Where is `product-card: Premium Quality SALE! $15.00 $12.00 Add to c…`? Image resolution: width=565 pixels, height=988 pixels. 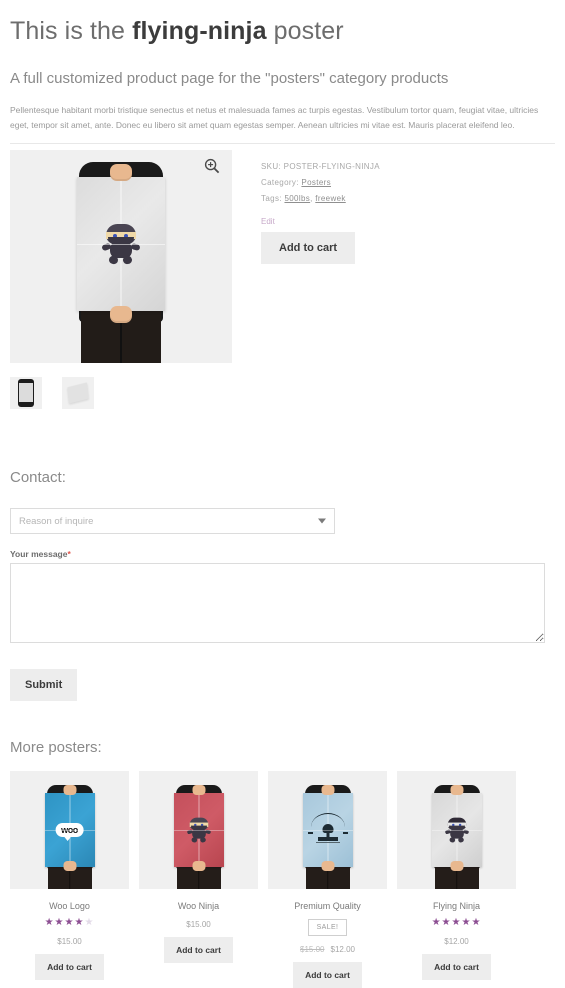 product-card: Premium Quality SALE! $15.00 $12.00 Add to c… is located at coordinates (327, 879).